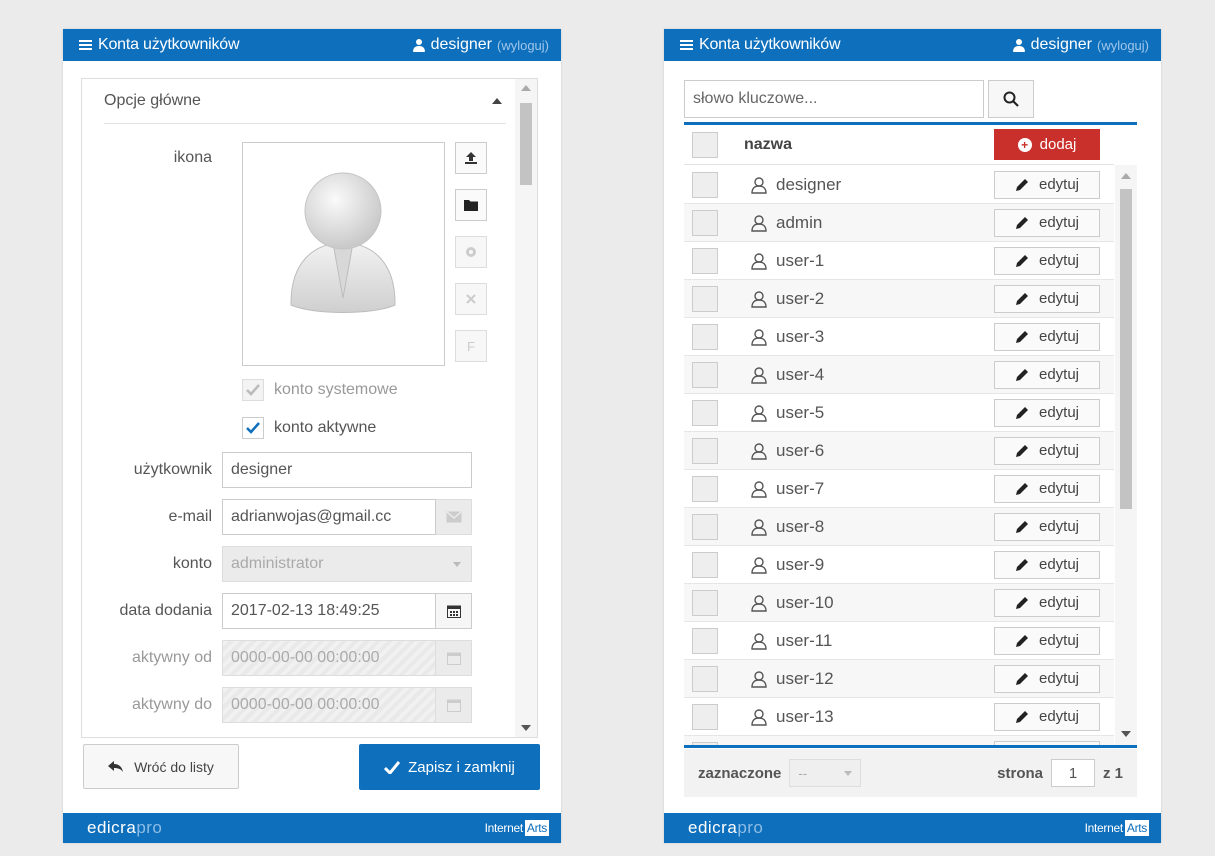 The image size is (1215, 856). Describe the element at coordinates (149, 827) in the screenshot. I see `logo-pro: pro` at that location.